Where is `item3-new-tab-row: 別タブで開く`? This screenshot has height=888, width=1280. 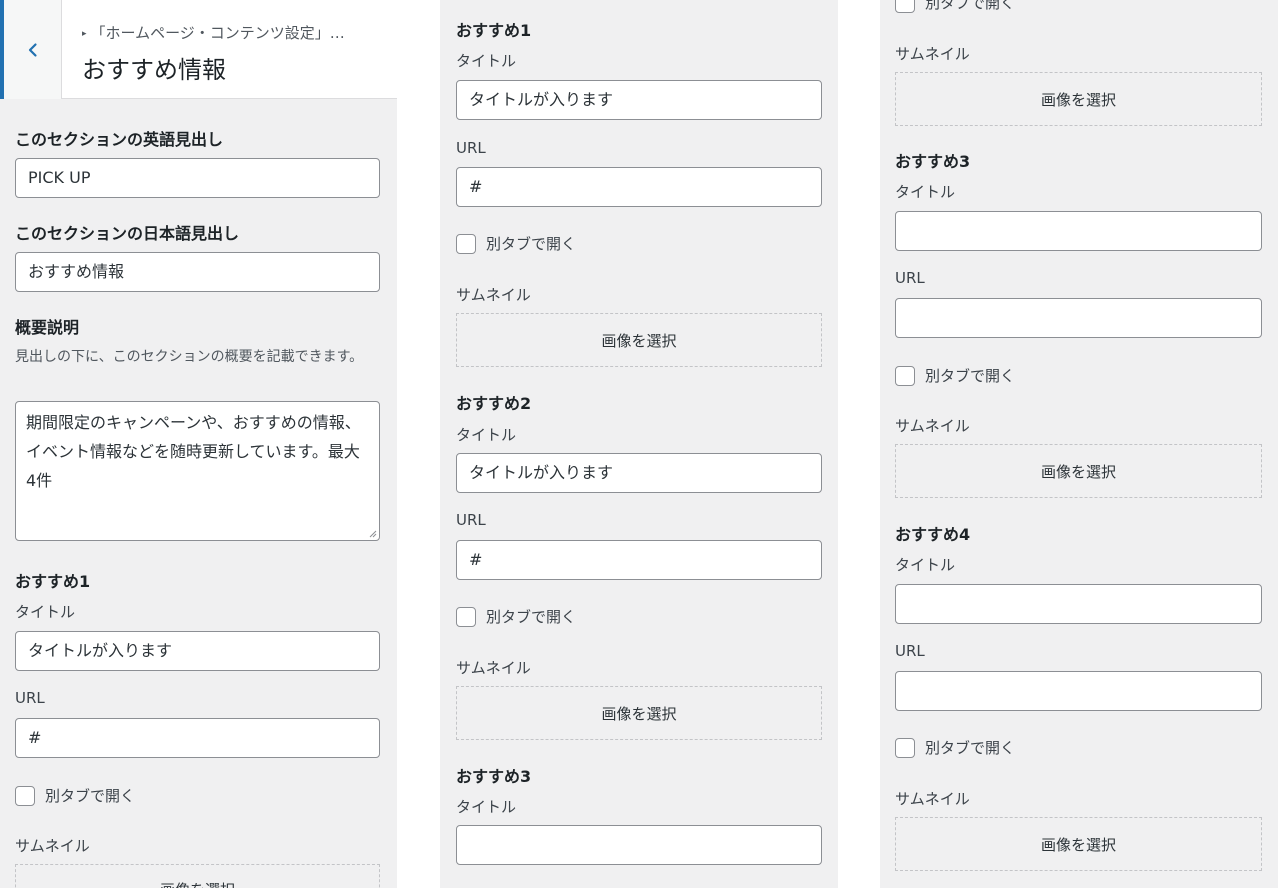 item3-new-tab-row: 別タブで開く is located at coordinates (955, 375).